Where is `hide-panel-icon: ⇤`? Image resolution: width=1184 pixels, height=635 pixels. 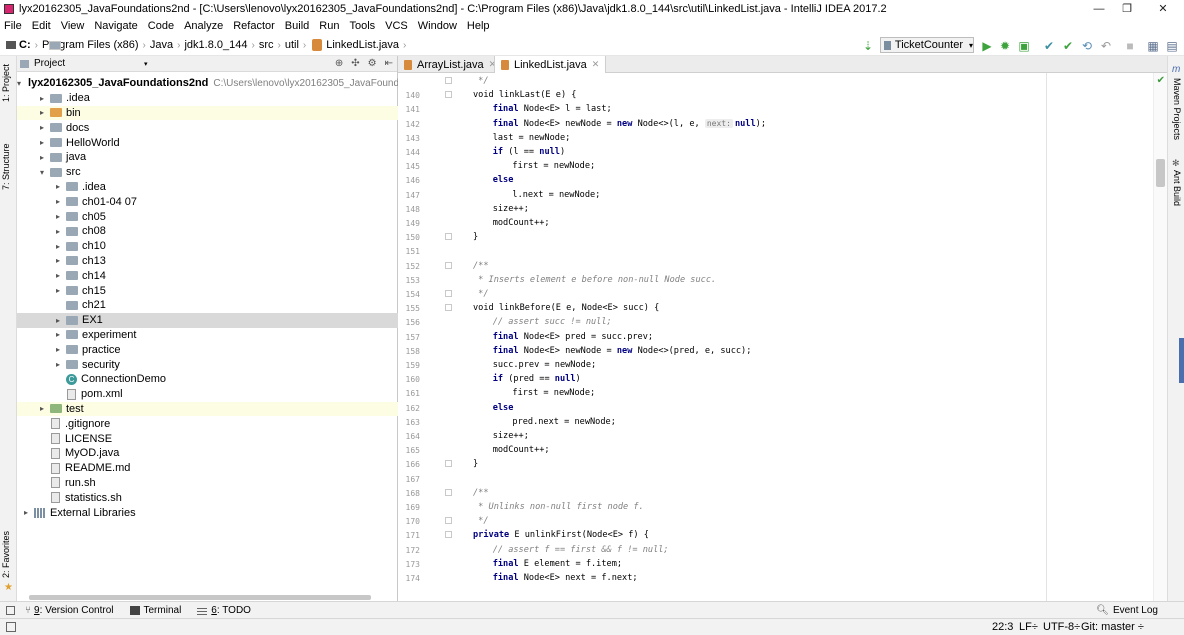
hide-panel-icon: ⇤ is located at coordinates (389, 63).